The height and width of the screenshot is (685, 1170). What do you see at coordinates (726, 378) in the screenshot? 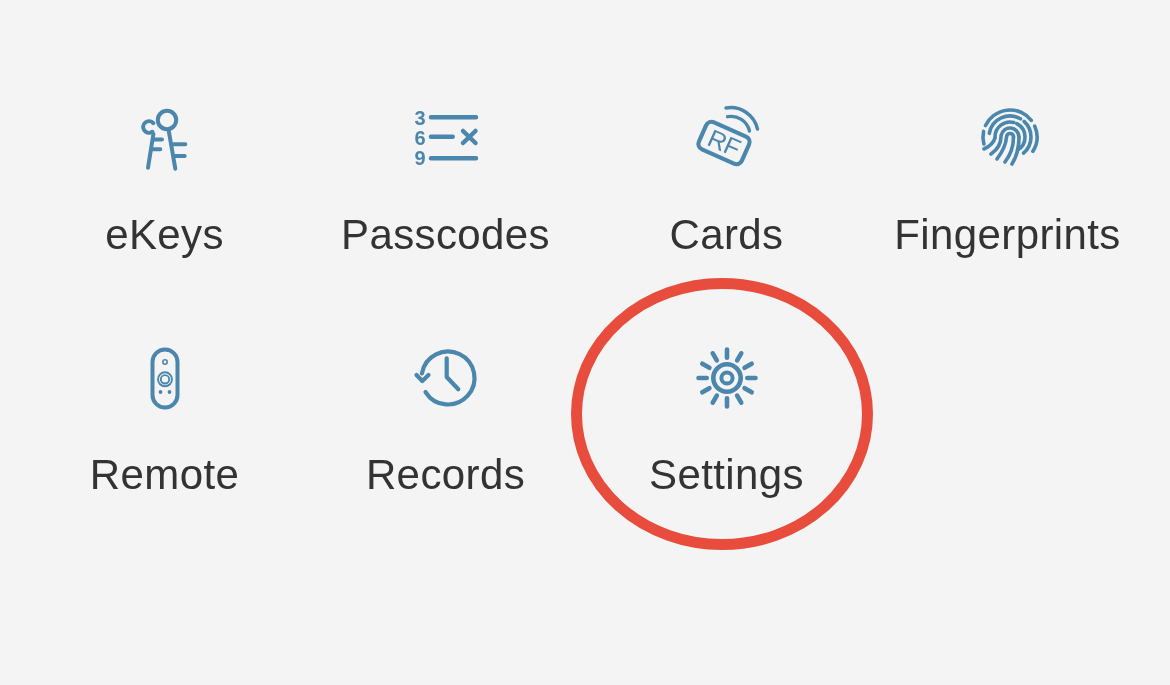
I see `settings-icon` at bounding box center [726, 378].